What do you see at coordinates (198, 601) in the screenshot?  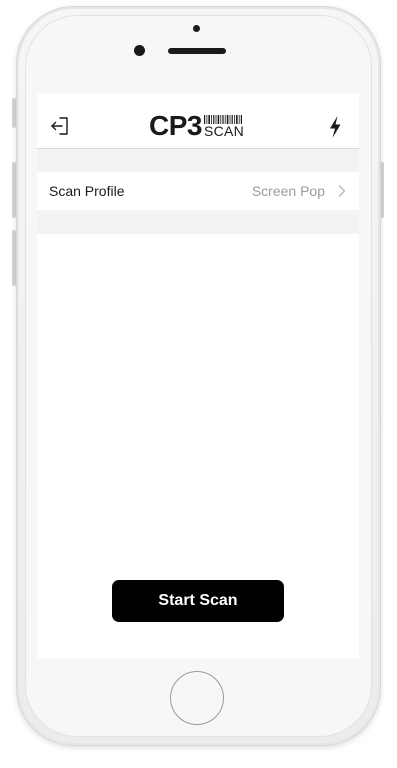 I see `start-scan-button: Start Scan` at bounding box center [198, 601].